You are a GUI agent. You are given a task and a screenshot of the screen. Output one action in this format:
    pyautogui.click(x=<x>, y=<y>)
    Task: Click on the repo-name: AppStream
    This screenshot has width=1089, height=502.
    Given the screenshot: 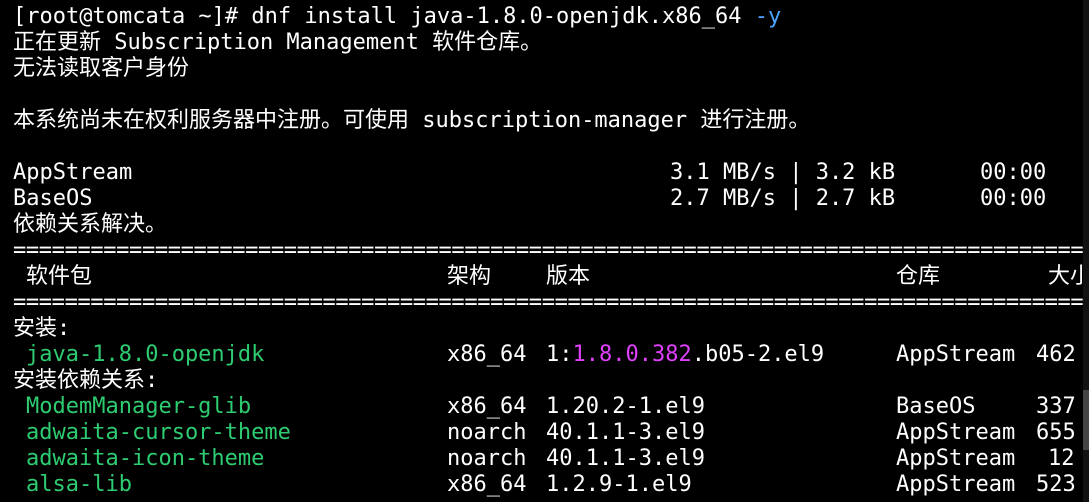 What is the action you would take?
    pyautogui.click(x=73, y=172)
    